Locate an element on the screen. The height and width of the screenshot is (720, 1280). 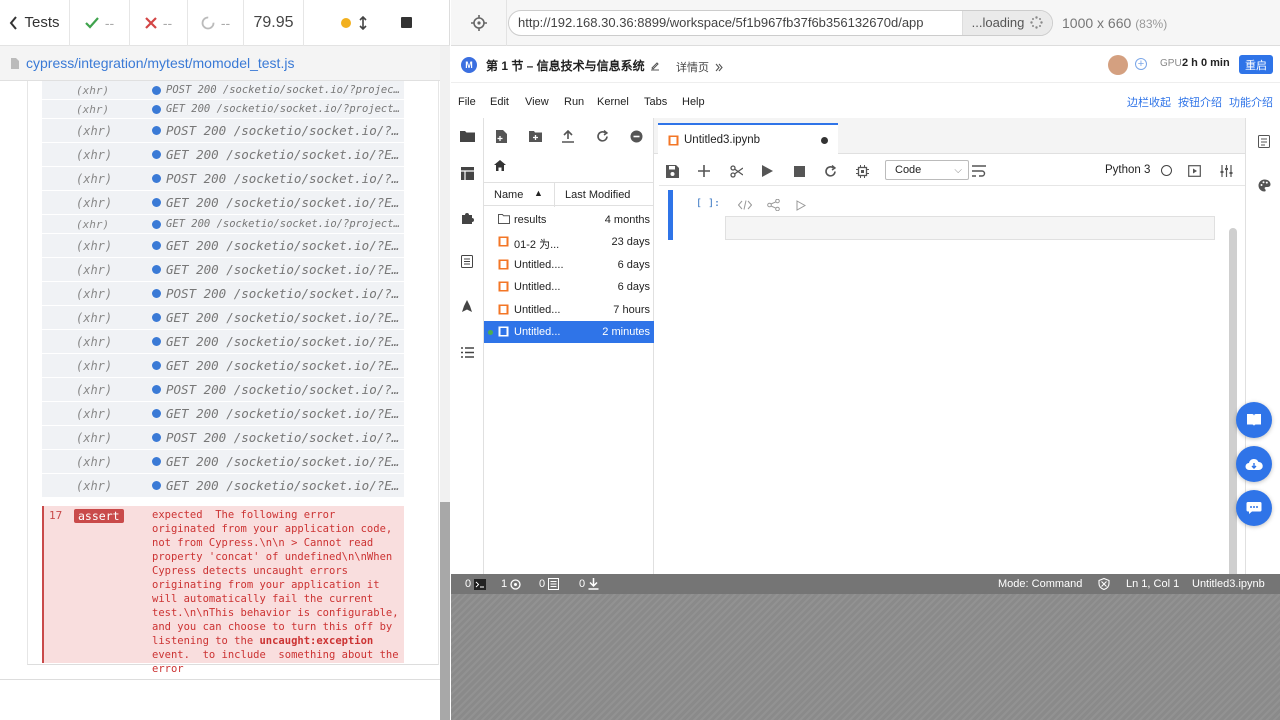
mode-status: Mode: Command is located at coordinates (1040, 584).